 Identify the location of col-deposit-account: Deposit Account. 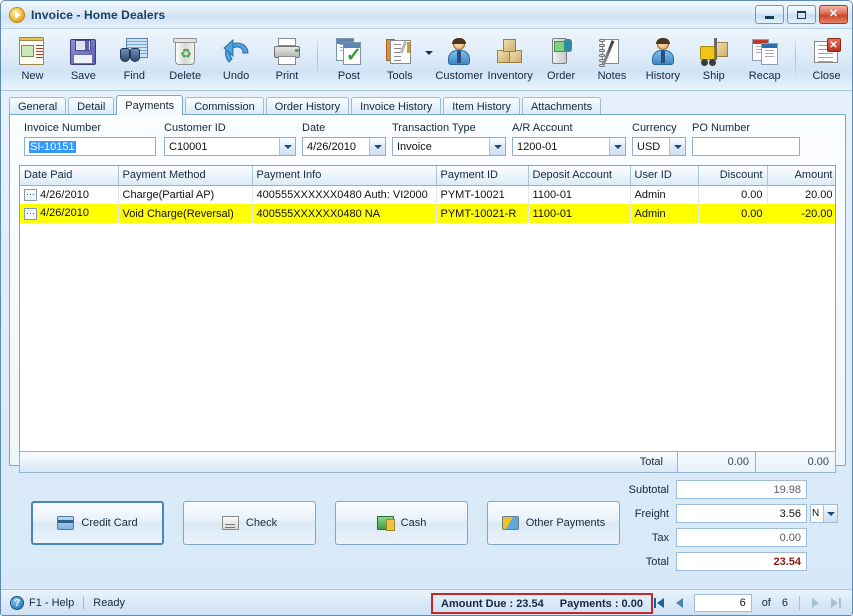
(579, 176).